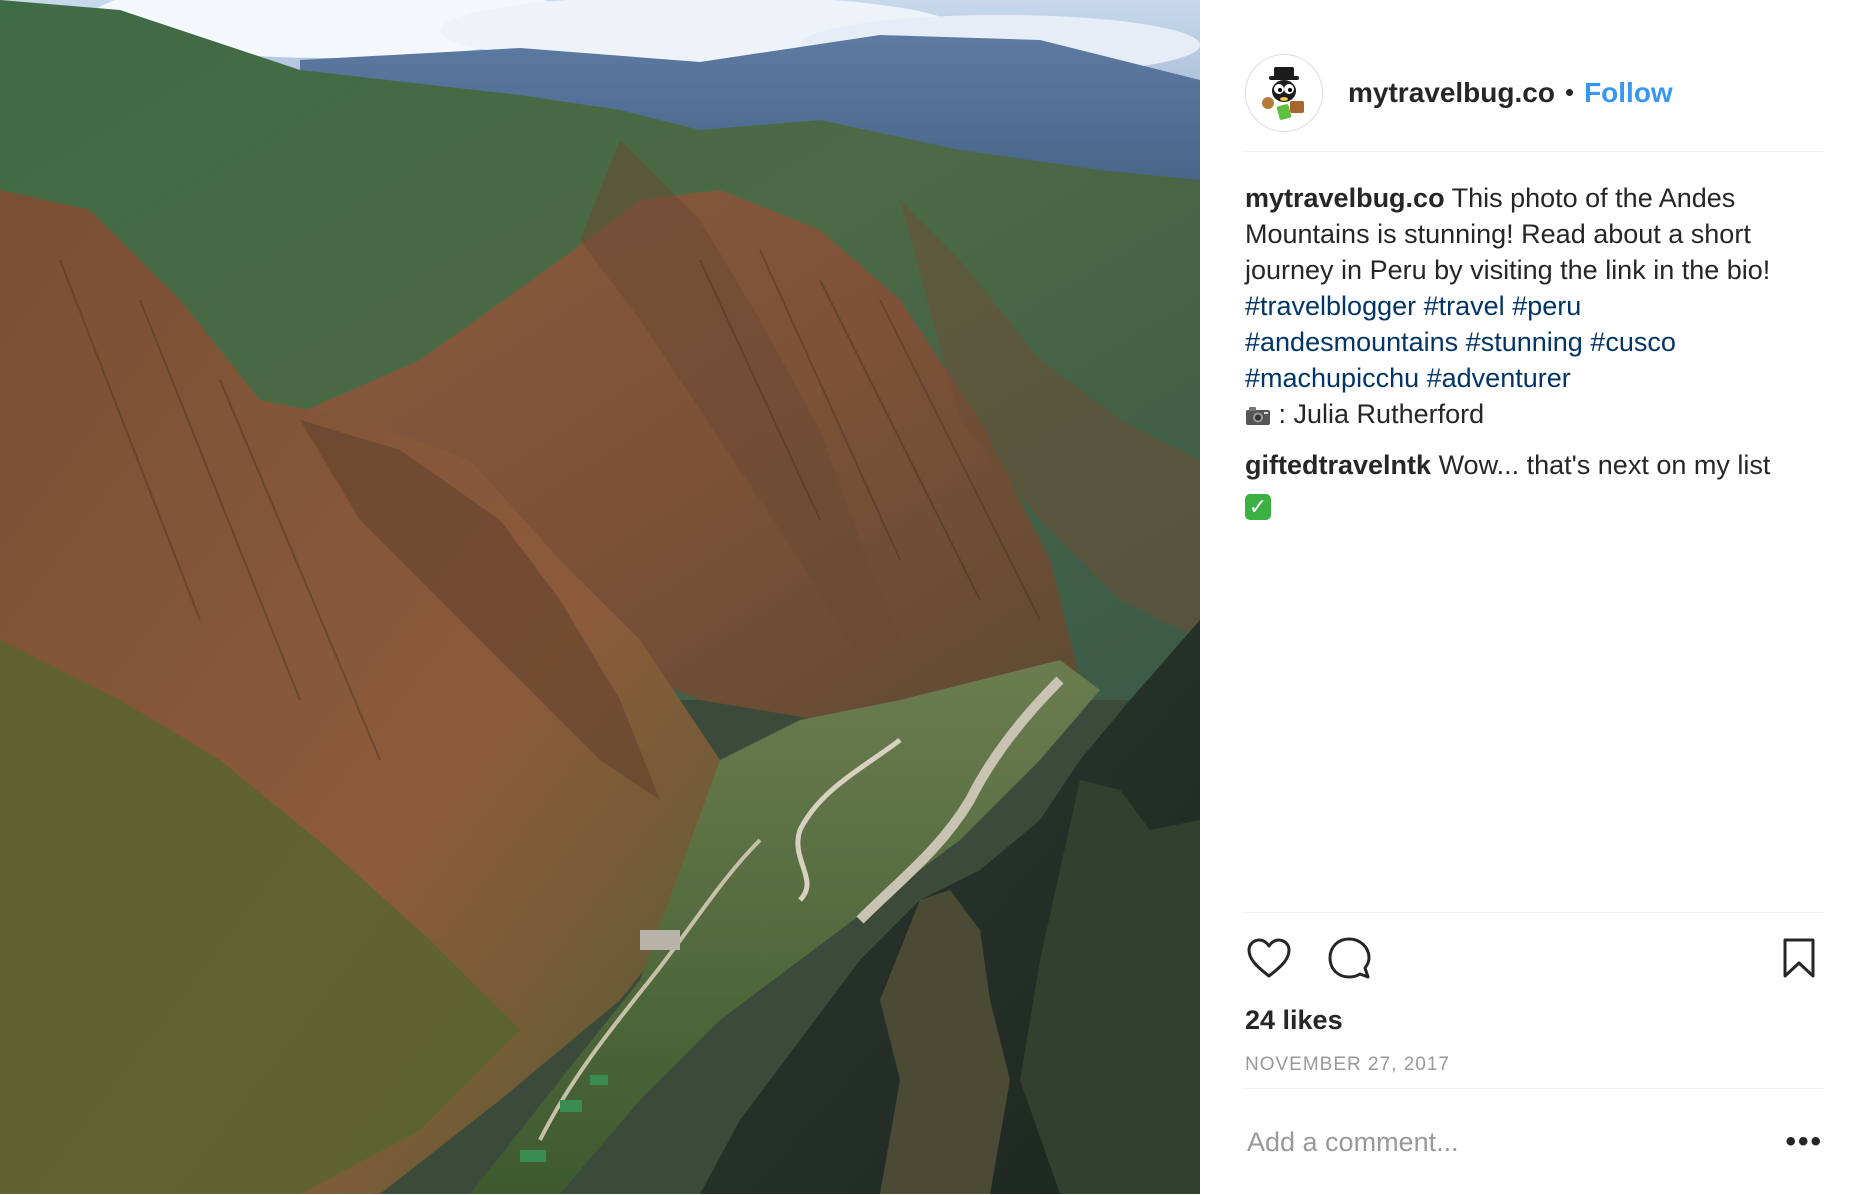 The image size is (1862, 1195). What do you see at coordinates (1332, 378) in the screenshot?
I see `hashtag: #machupicchu` at bounding box center [1332, 378].